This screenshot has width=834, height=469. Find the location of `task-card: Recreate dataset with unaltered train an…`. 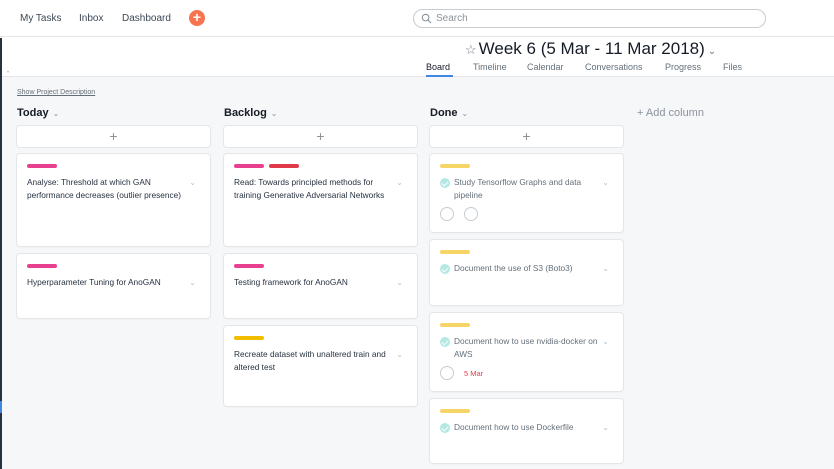

task-card: Recreate dataset with unaltered train an… is located at coordinates (320, 366).